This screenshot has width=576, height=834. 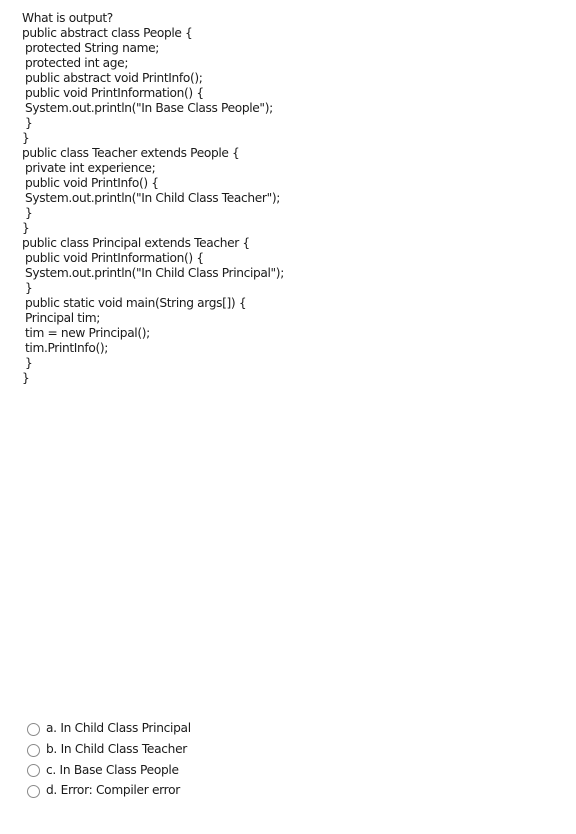 I want to click on code-line: public static void main(String args[]) {, so click(x=136, y=303).